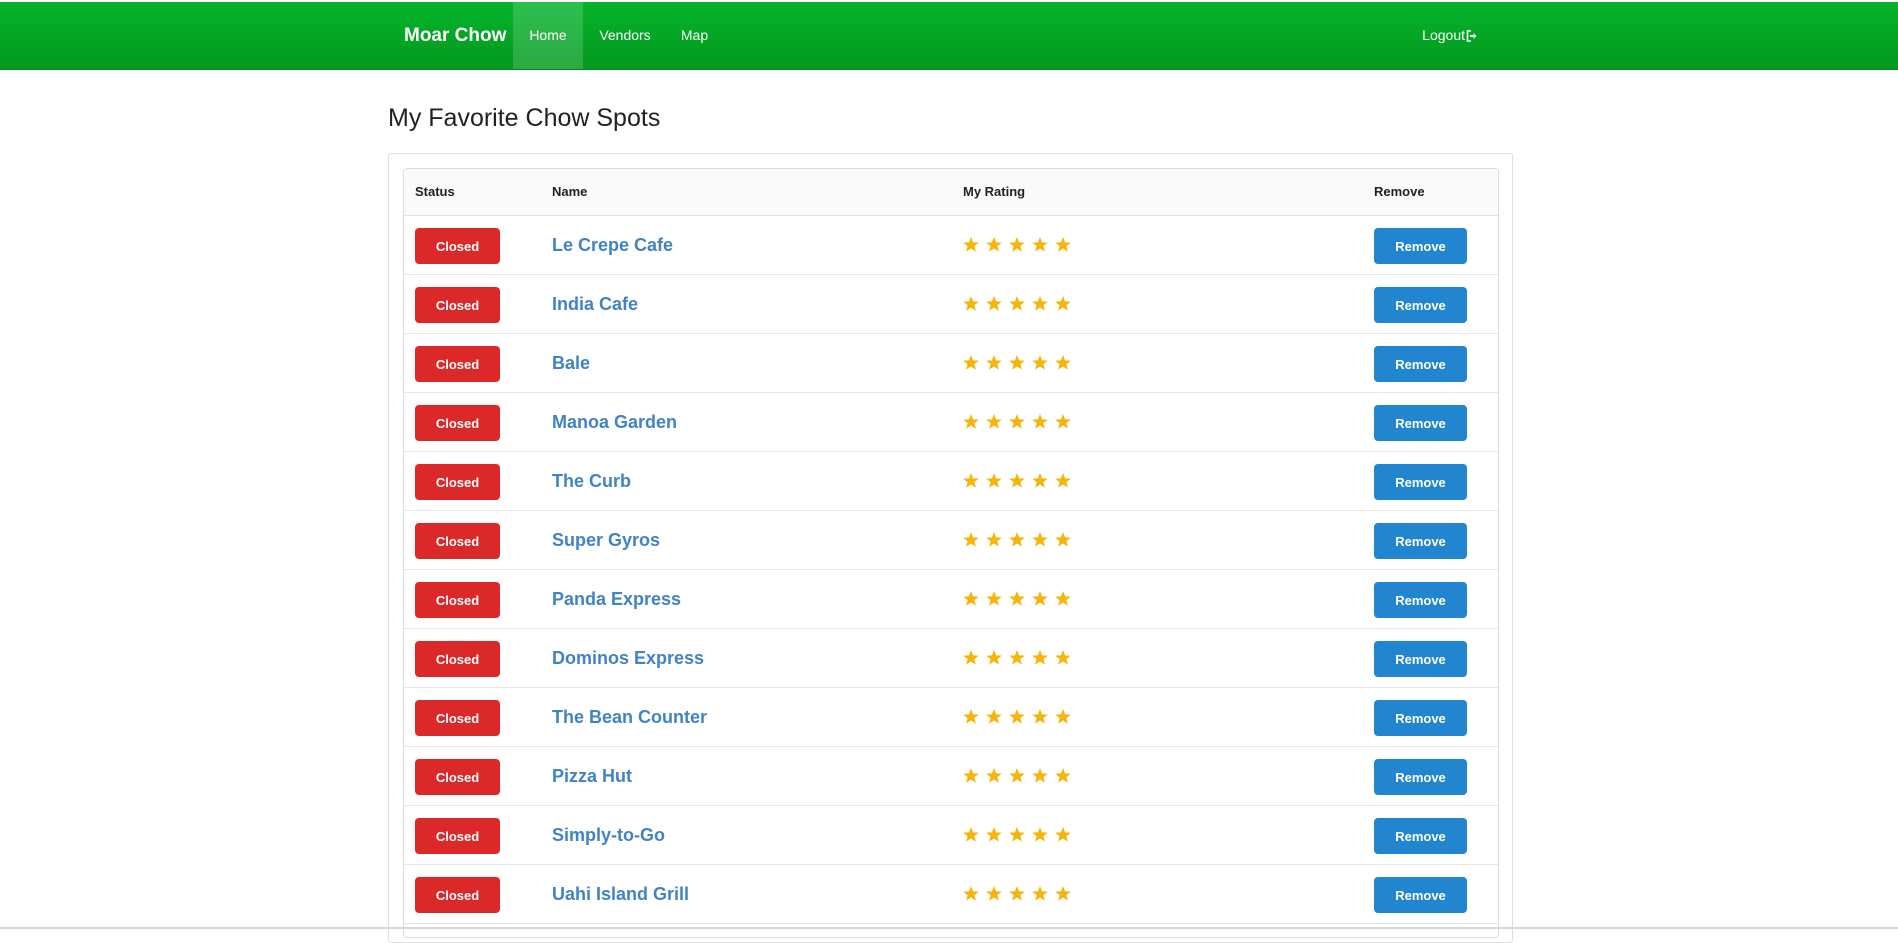 The image size is (1898, 943). Describe the element at coordinates (595, 304) in the screenshot. I see `vendor-name-link: India Cafe` at that location.